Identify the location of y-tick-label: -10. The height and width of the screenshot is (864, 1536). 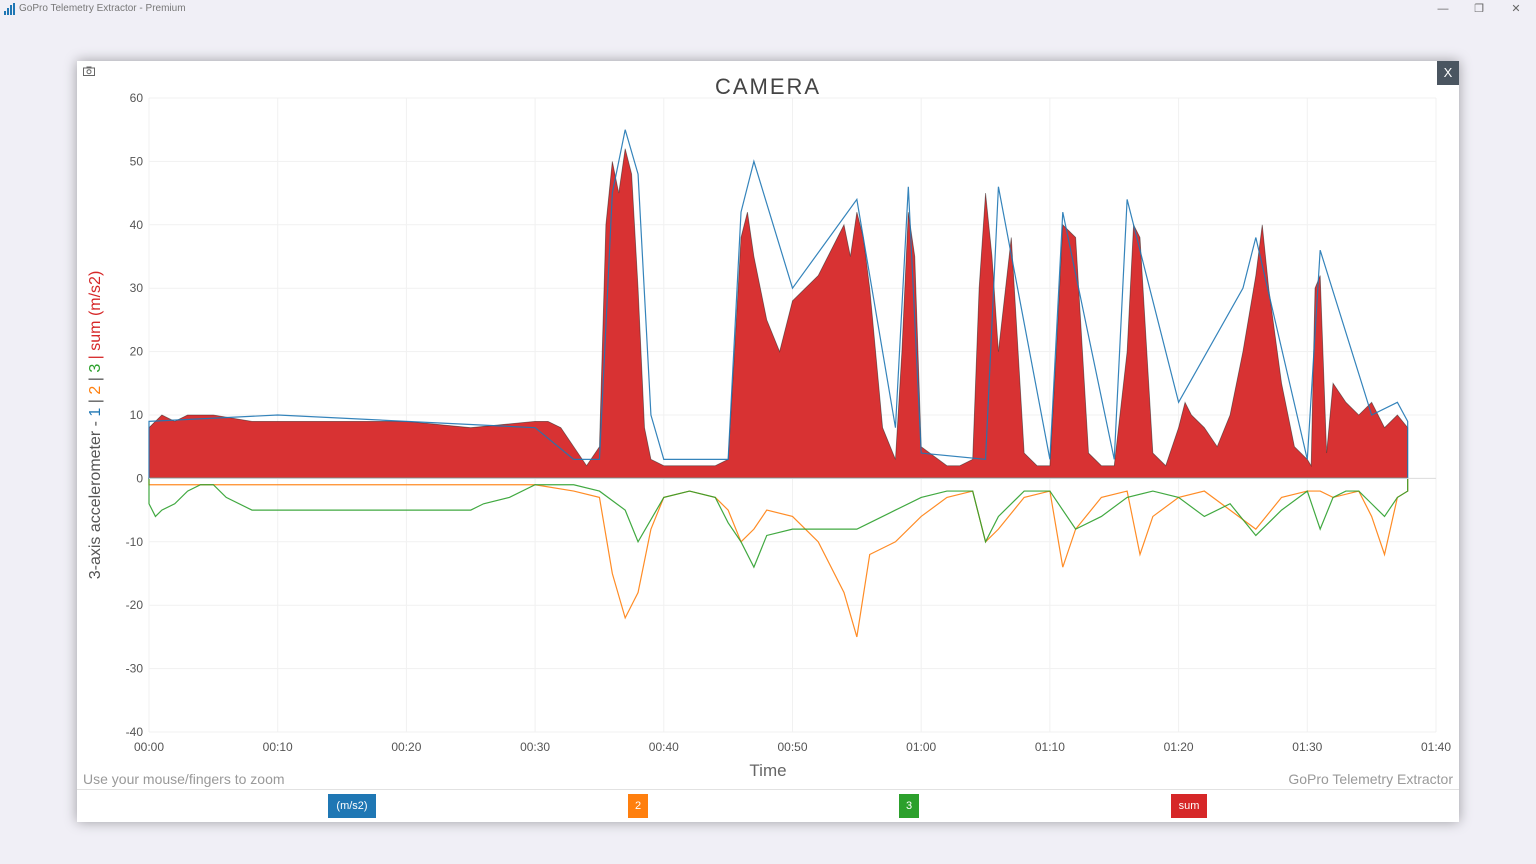
(135, 542).